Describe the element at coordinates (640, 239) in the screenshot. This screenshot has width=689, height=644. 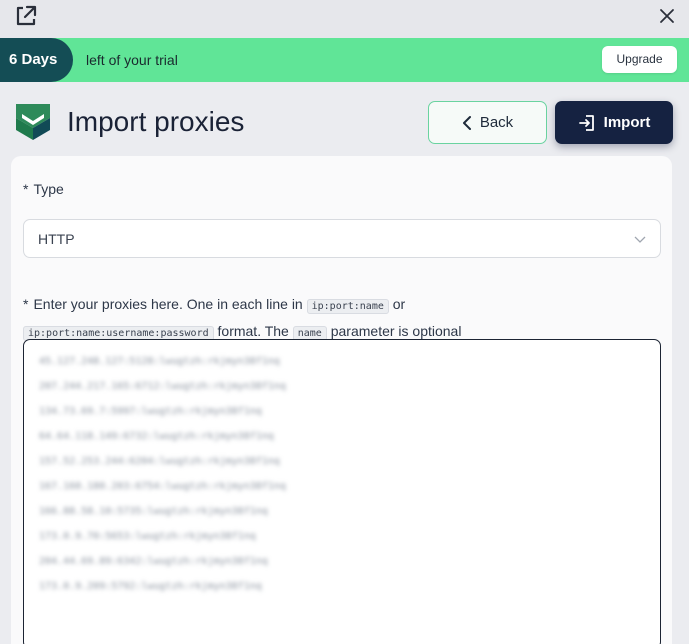
I see `chevron-down-icon` at that location.